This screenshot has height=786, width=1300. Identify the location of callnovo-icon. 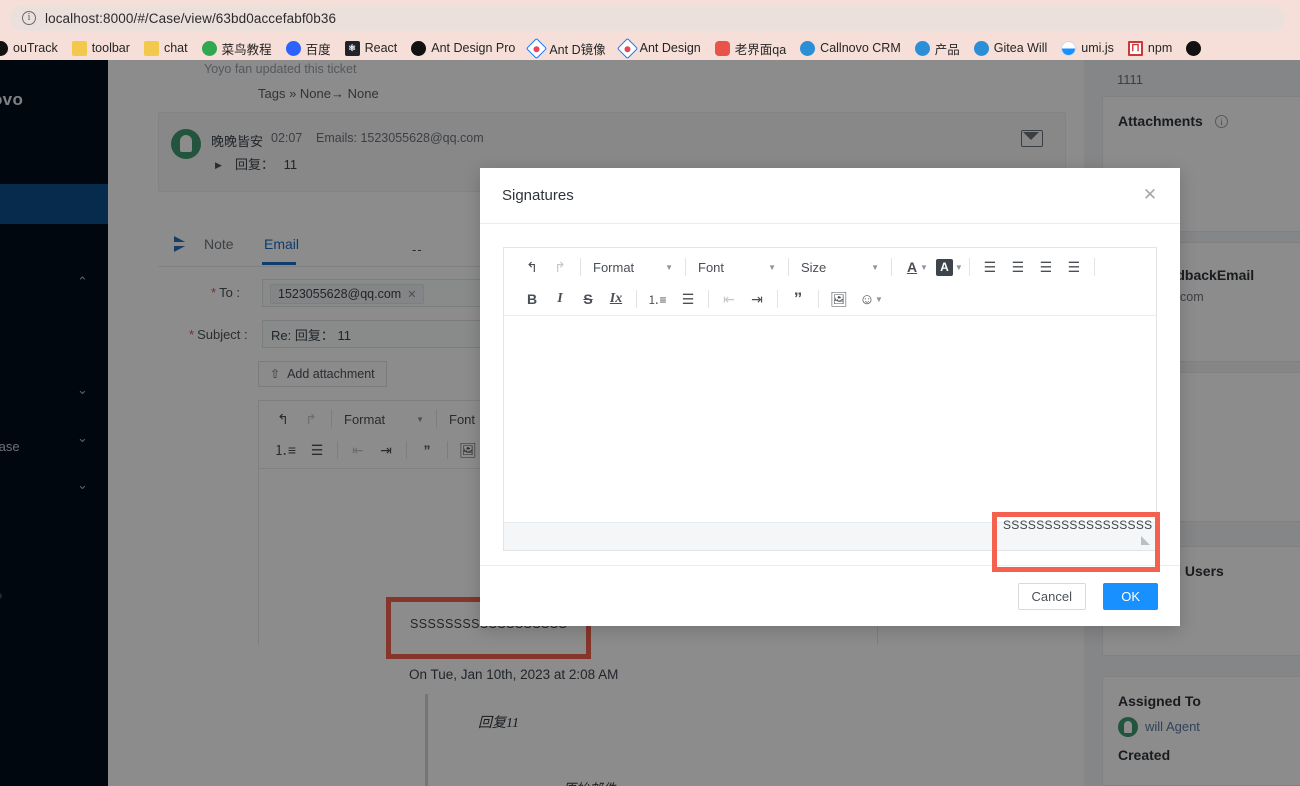
(981, 48).